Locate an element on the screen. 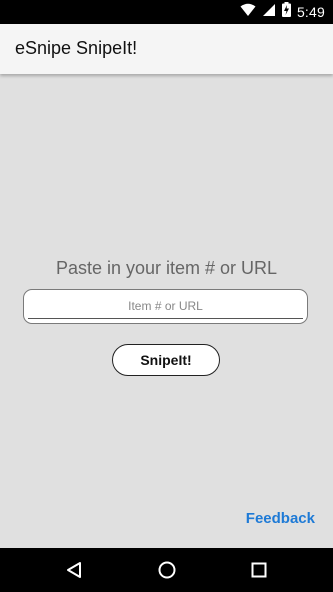 This screenshot has width=333, height=592. recents-icon is located at coordinates (259, 570).